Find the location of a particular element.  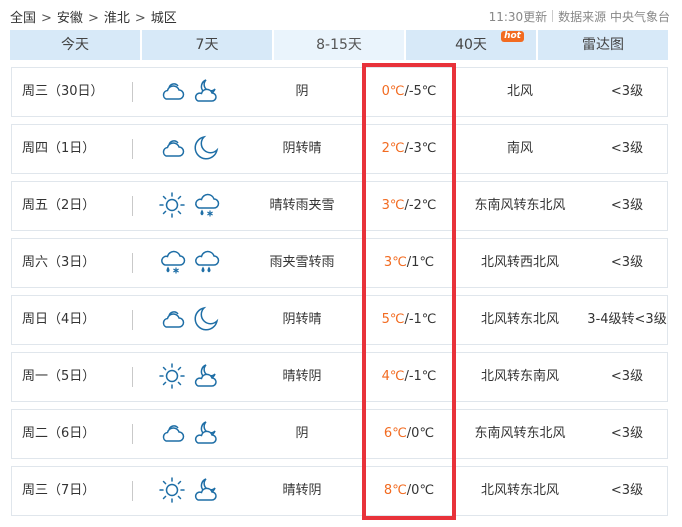

high-temperature: 3℃ is located at coordinates (395, 262).